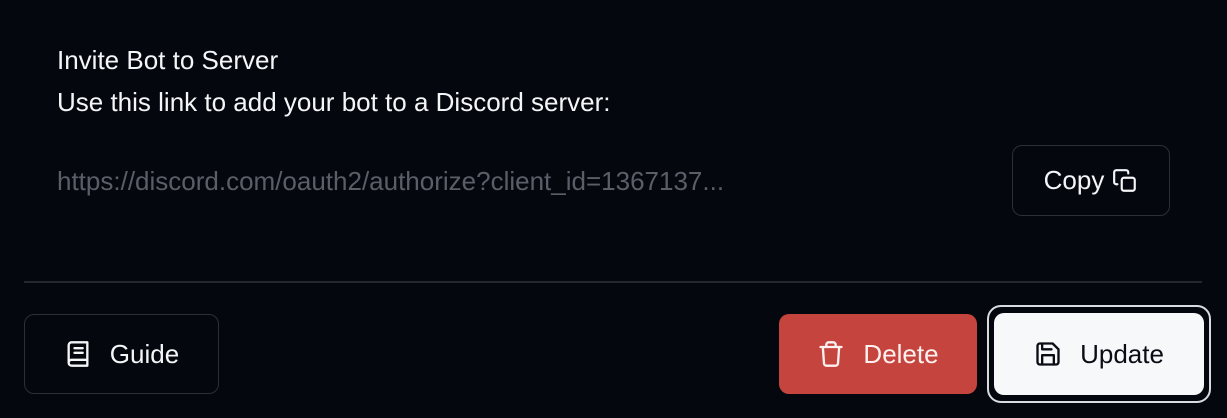  I want to click on guide-button: Guide, so click(121, 354).